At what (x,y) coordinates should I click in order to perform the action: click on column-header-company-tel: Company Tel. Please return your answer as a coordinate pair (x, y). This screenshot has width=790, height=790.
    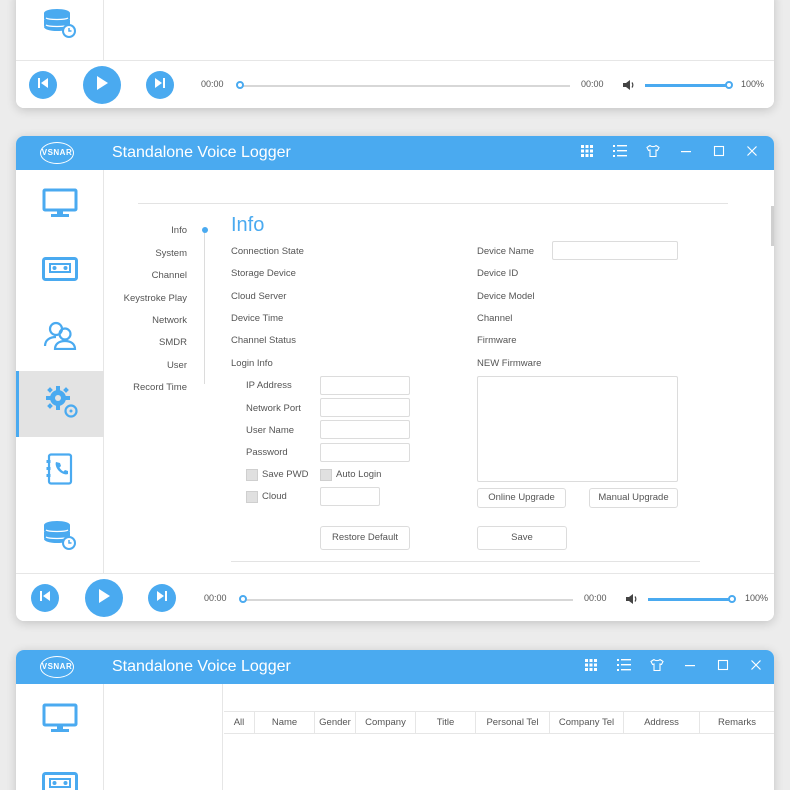
    Looking at the image, I should click on (587, 723).